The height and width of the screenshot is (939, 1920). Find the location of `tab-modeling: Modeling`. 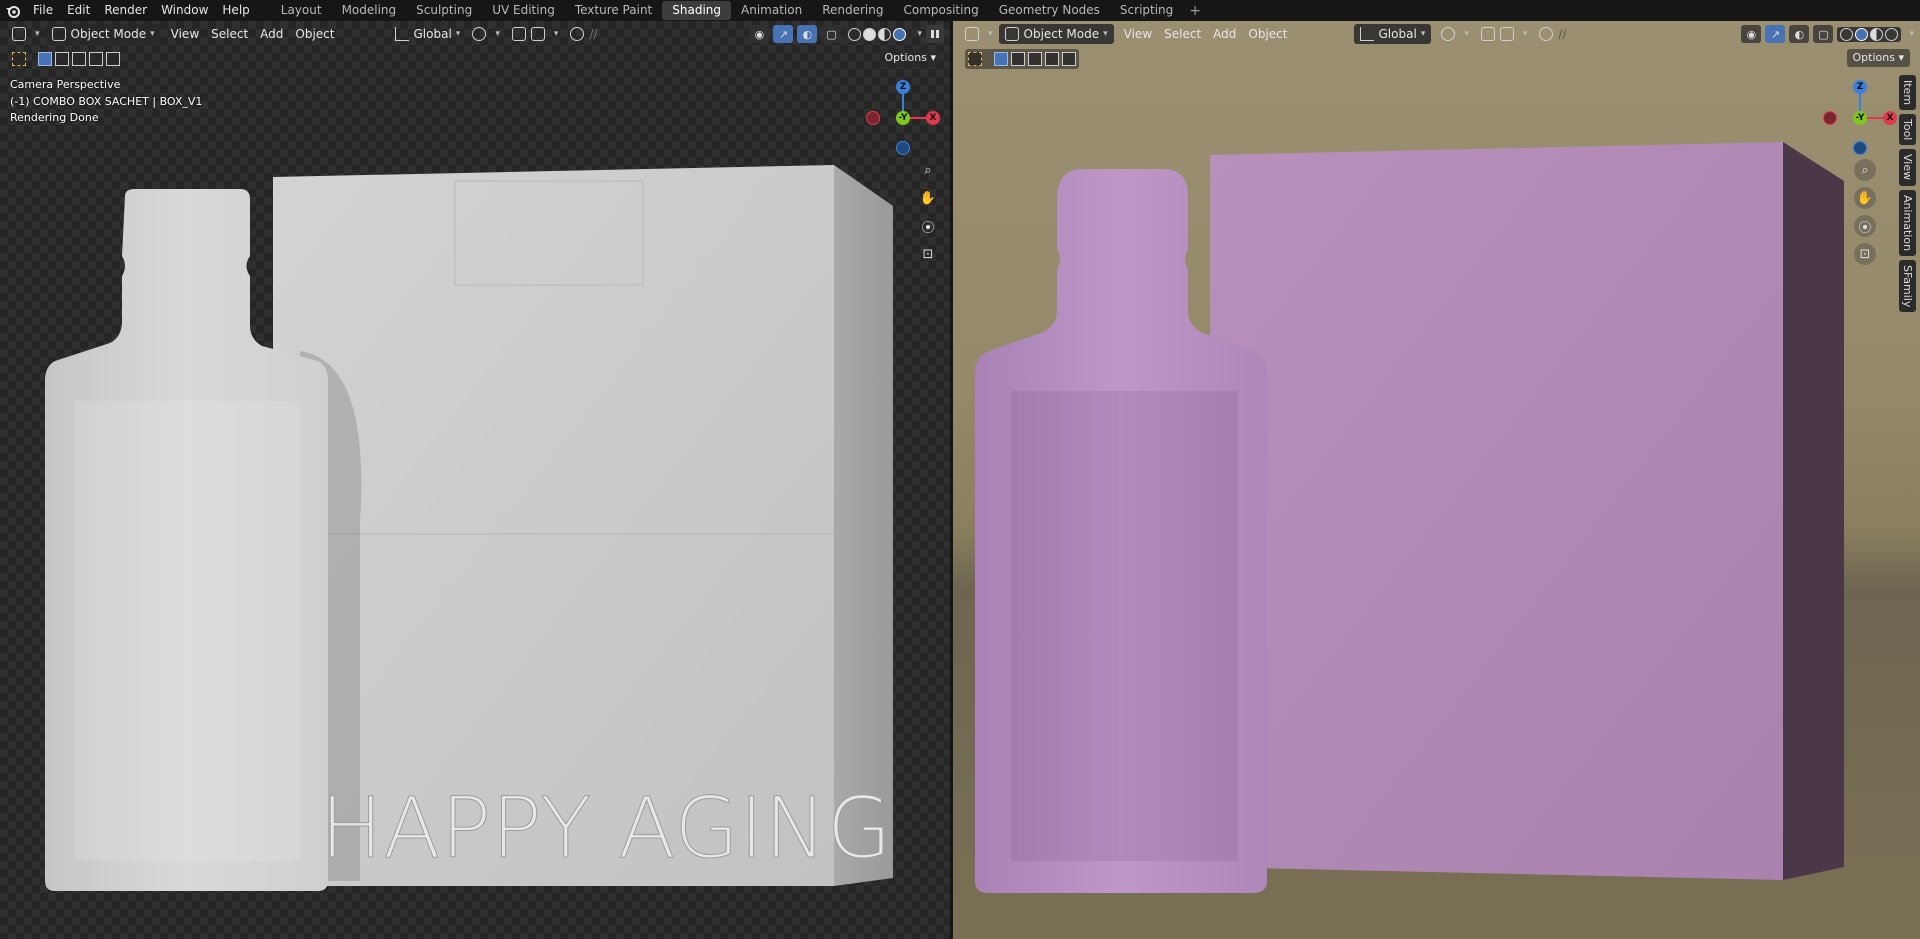

tab-modeling: Modeling is located at coordinates (369, 10).